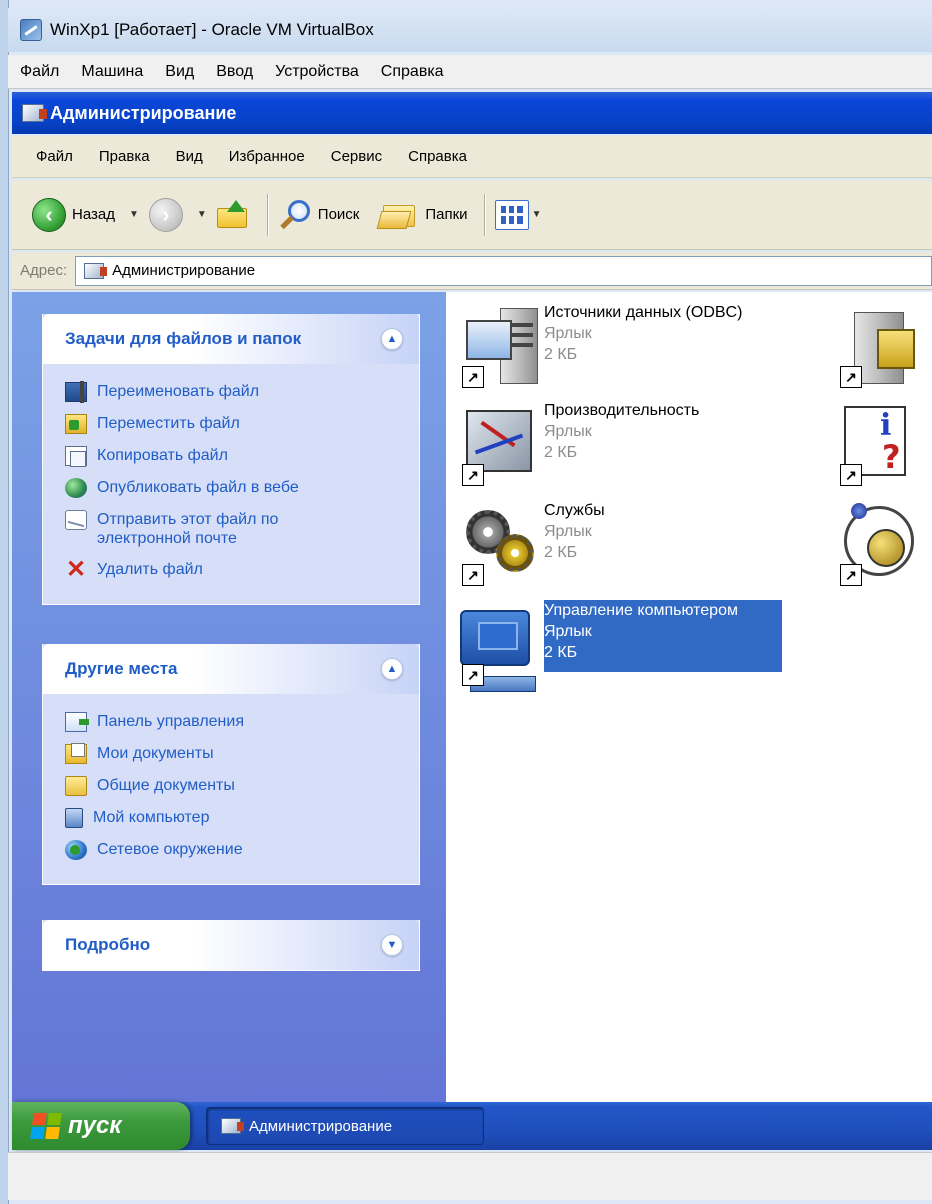 The width and height of the screenshot is (932, 1204). What do you see at coordinates (295, 215) in the screenshot?
I see `search-icon` at bounding box center [295, 215].